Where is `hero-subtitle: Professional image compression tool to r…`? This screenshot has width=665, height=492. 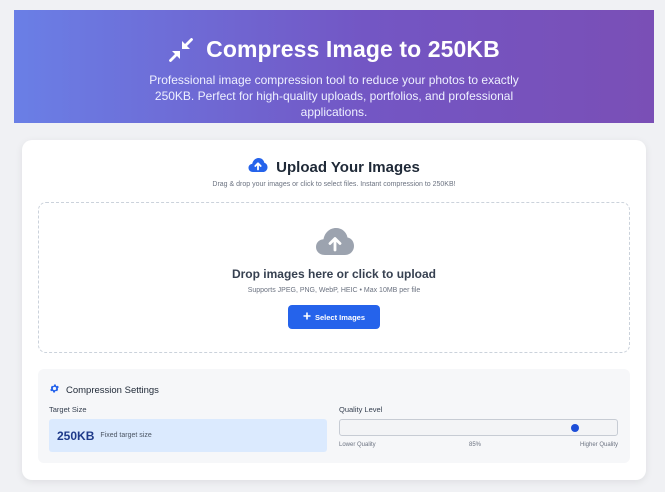 hero-subtitle: Professional image compression tool to r… is located at coordinates (334, 96).